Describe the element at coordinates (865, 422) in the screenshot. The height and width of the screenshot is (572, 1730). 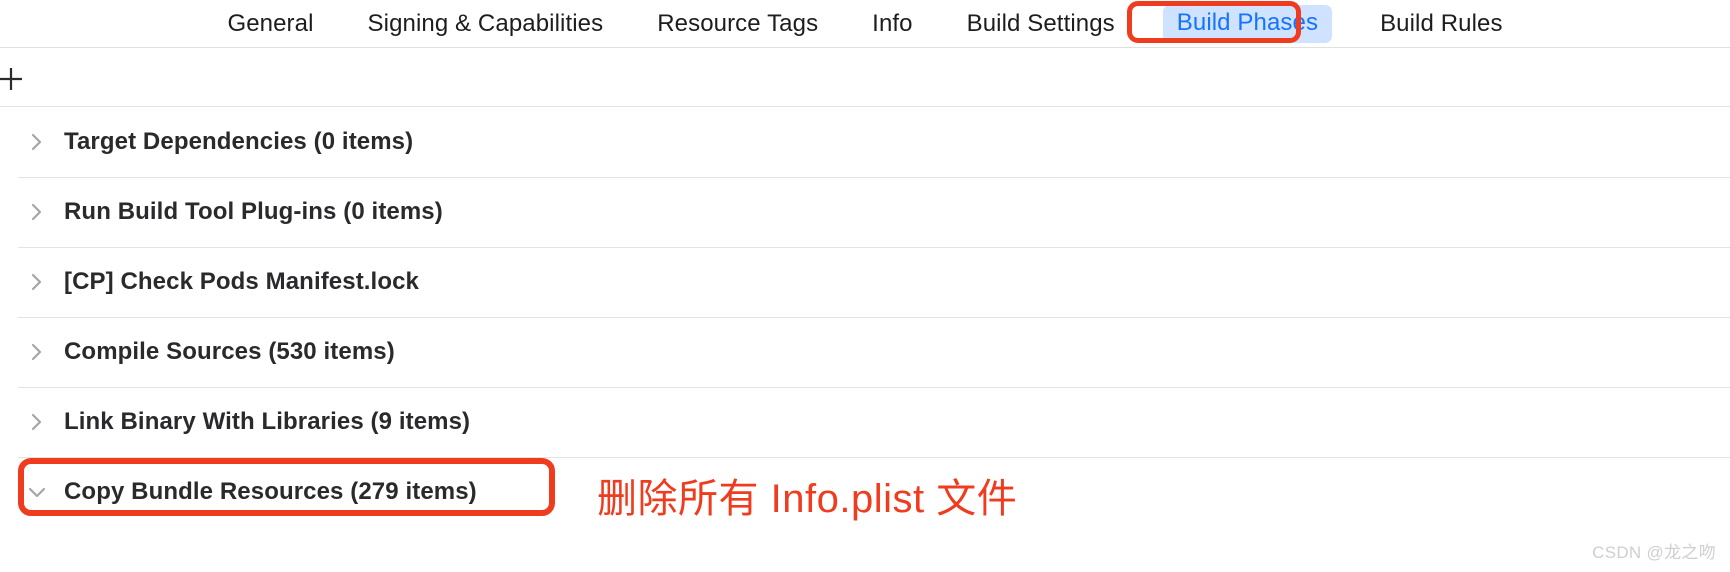
I see `table-row: Link Binary With Libraries (9 items)` at that location.